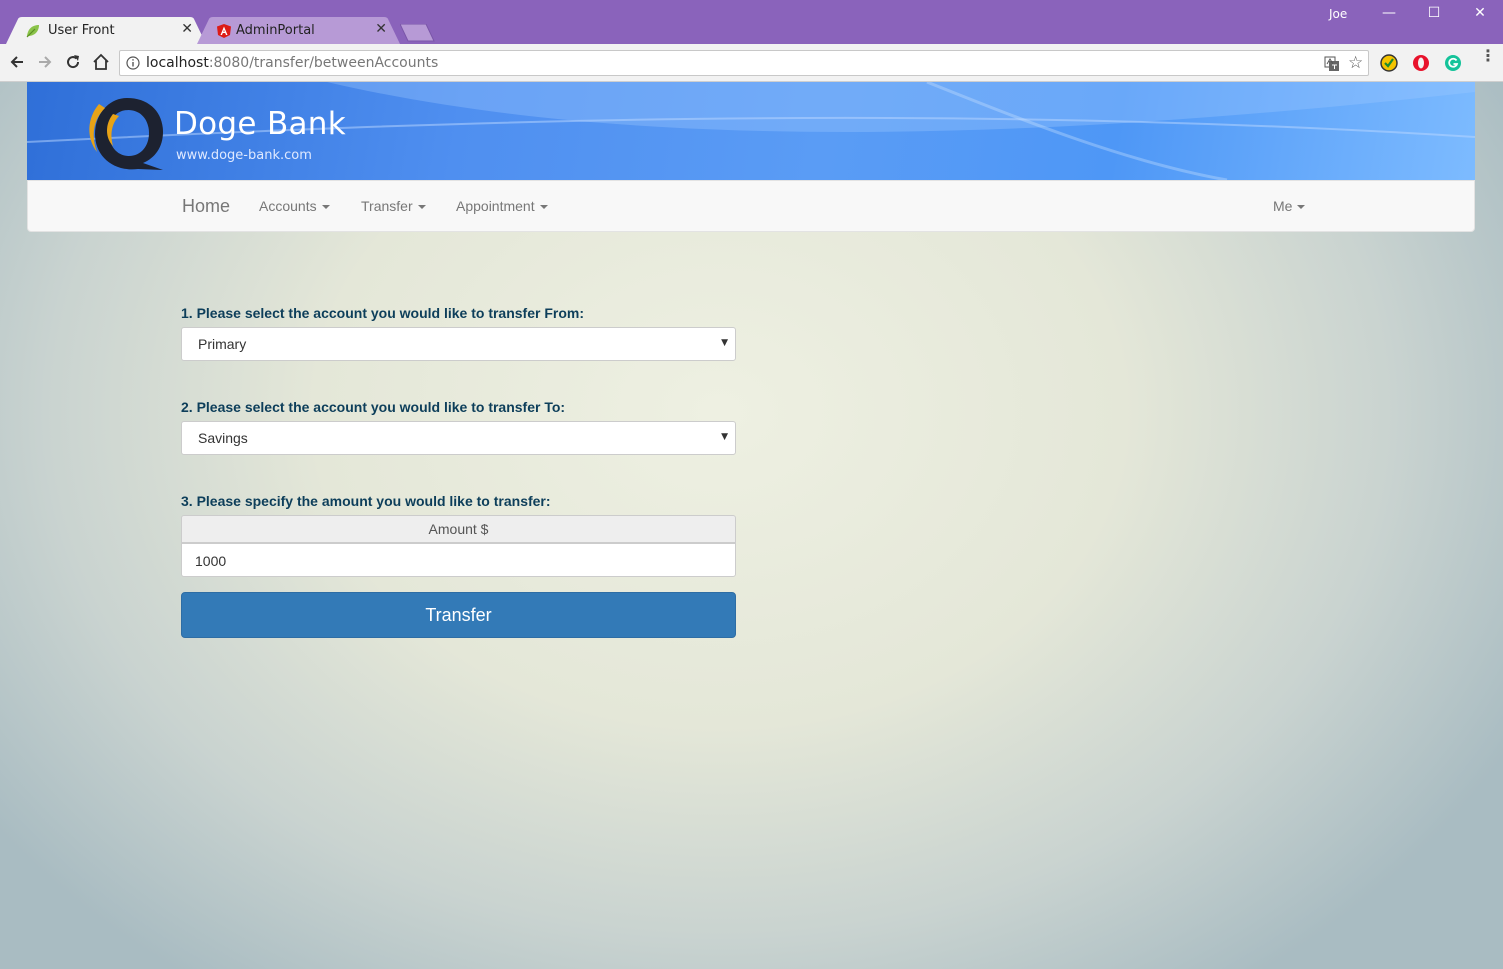  What do you see at coordinates (222, 344) in the screenshot?
I see `from-account-value: Primary` at bounding box center [222, 344].